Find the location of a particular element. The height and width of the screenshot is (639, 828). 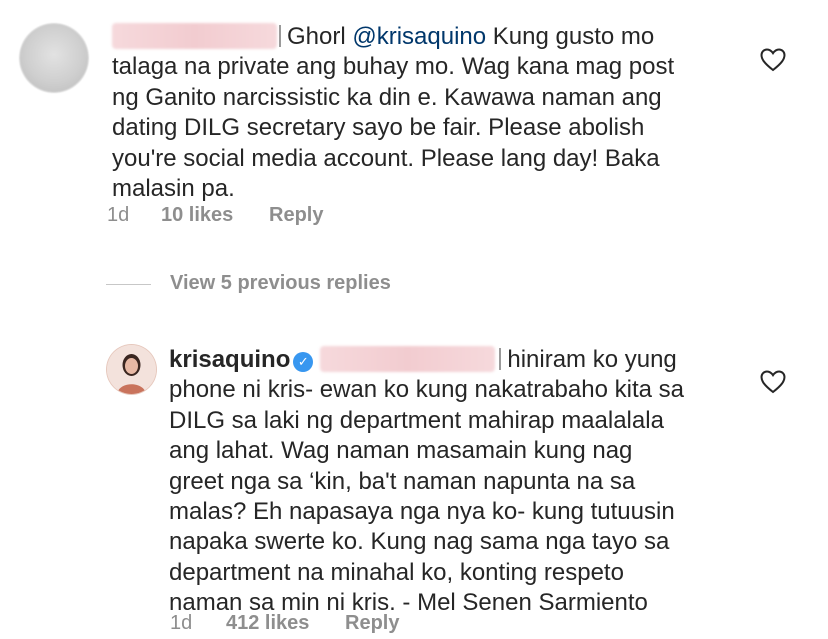

mention-link: @krisaquino is located at coordinates (419, 36).